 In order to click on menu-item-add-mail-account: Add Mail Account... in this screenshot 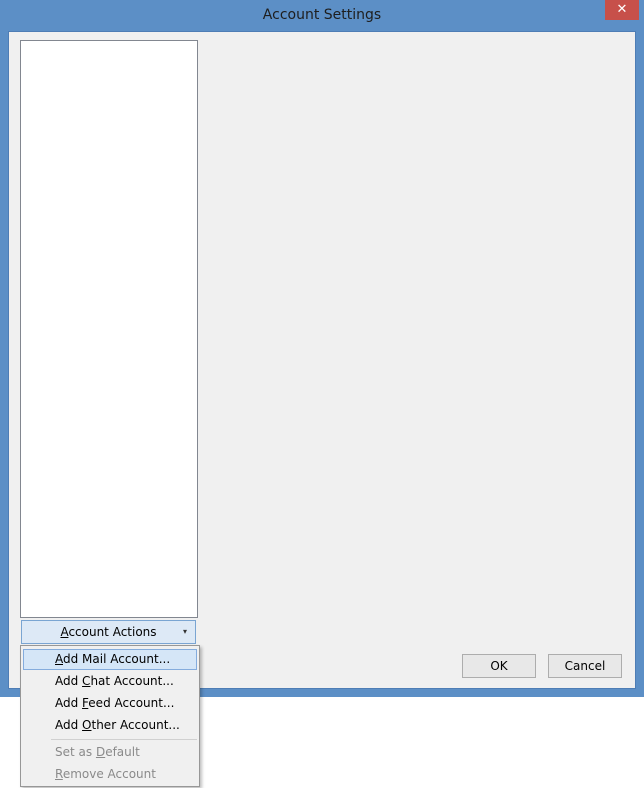, I will do `click(110, 659)`.